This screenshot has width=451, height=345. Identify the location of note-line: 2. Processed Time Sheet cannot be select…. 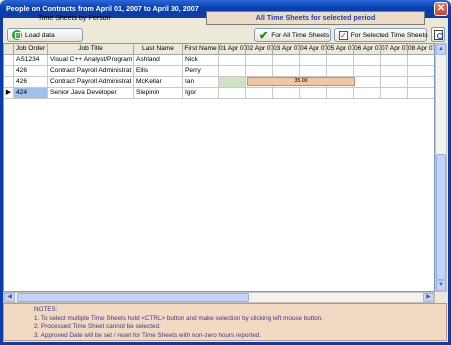
(97, 326).